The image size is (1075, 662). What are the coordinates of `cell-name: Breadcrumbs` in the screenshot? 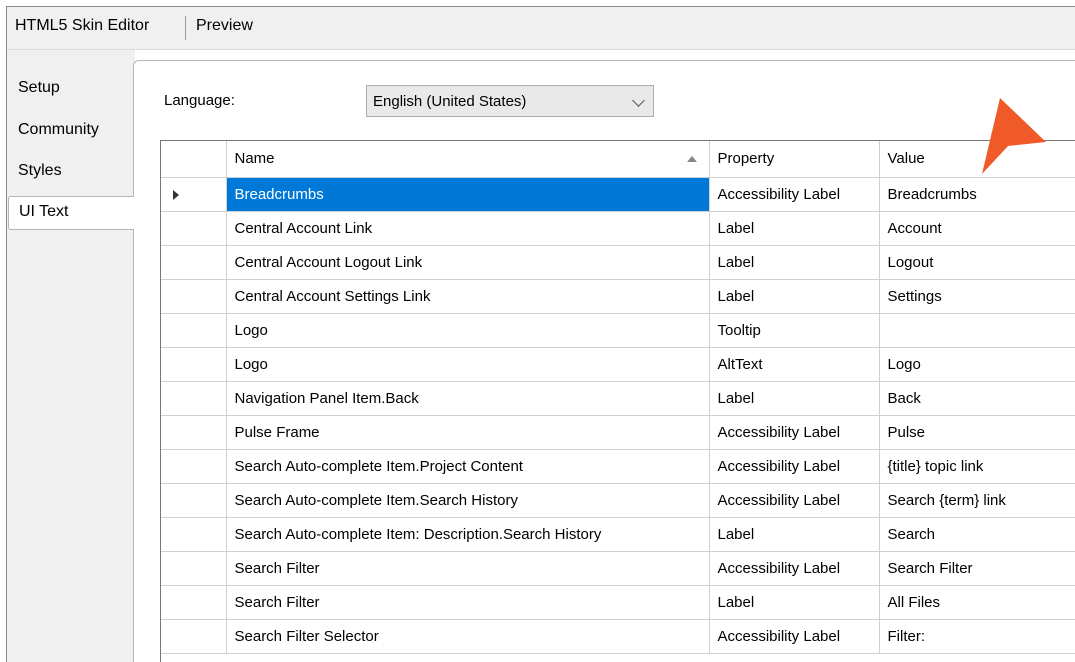 It's located at (468, 194).